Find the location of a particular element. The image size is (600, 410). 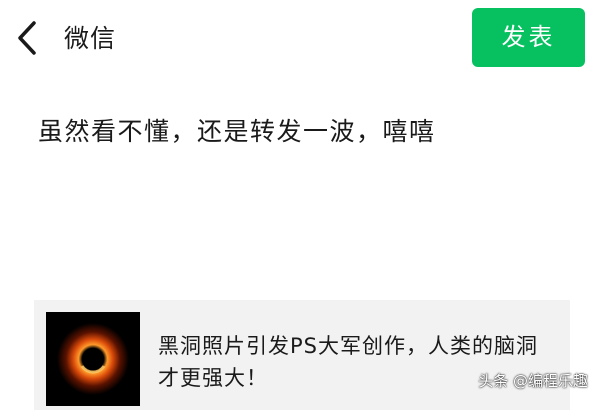

back-button is located at coordinates (28, 38).